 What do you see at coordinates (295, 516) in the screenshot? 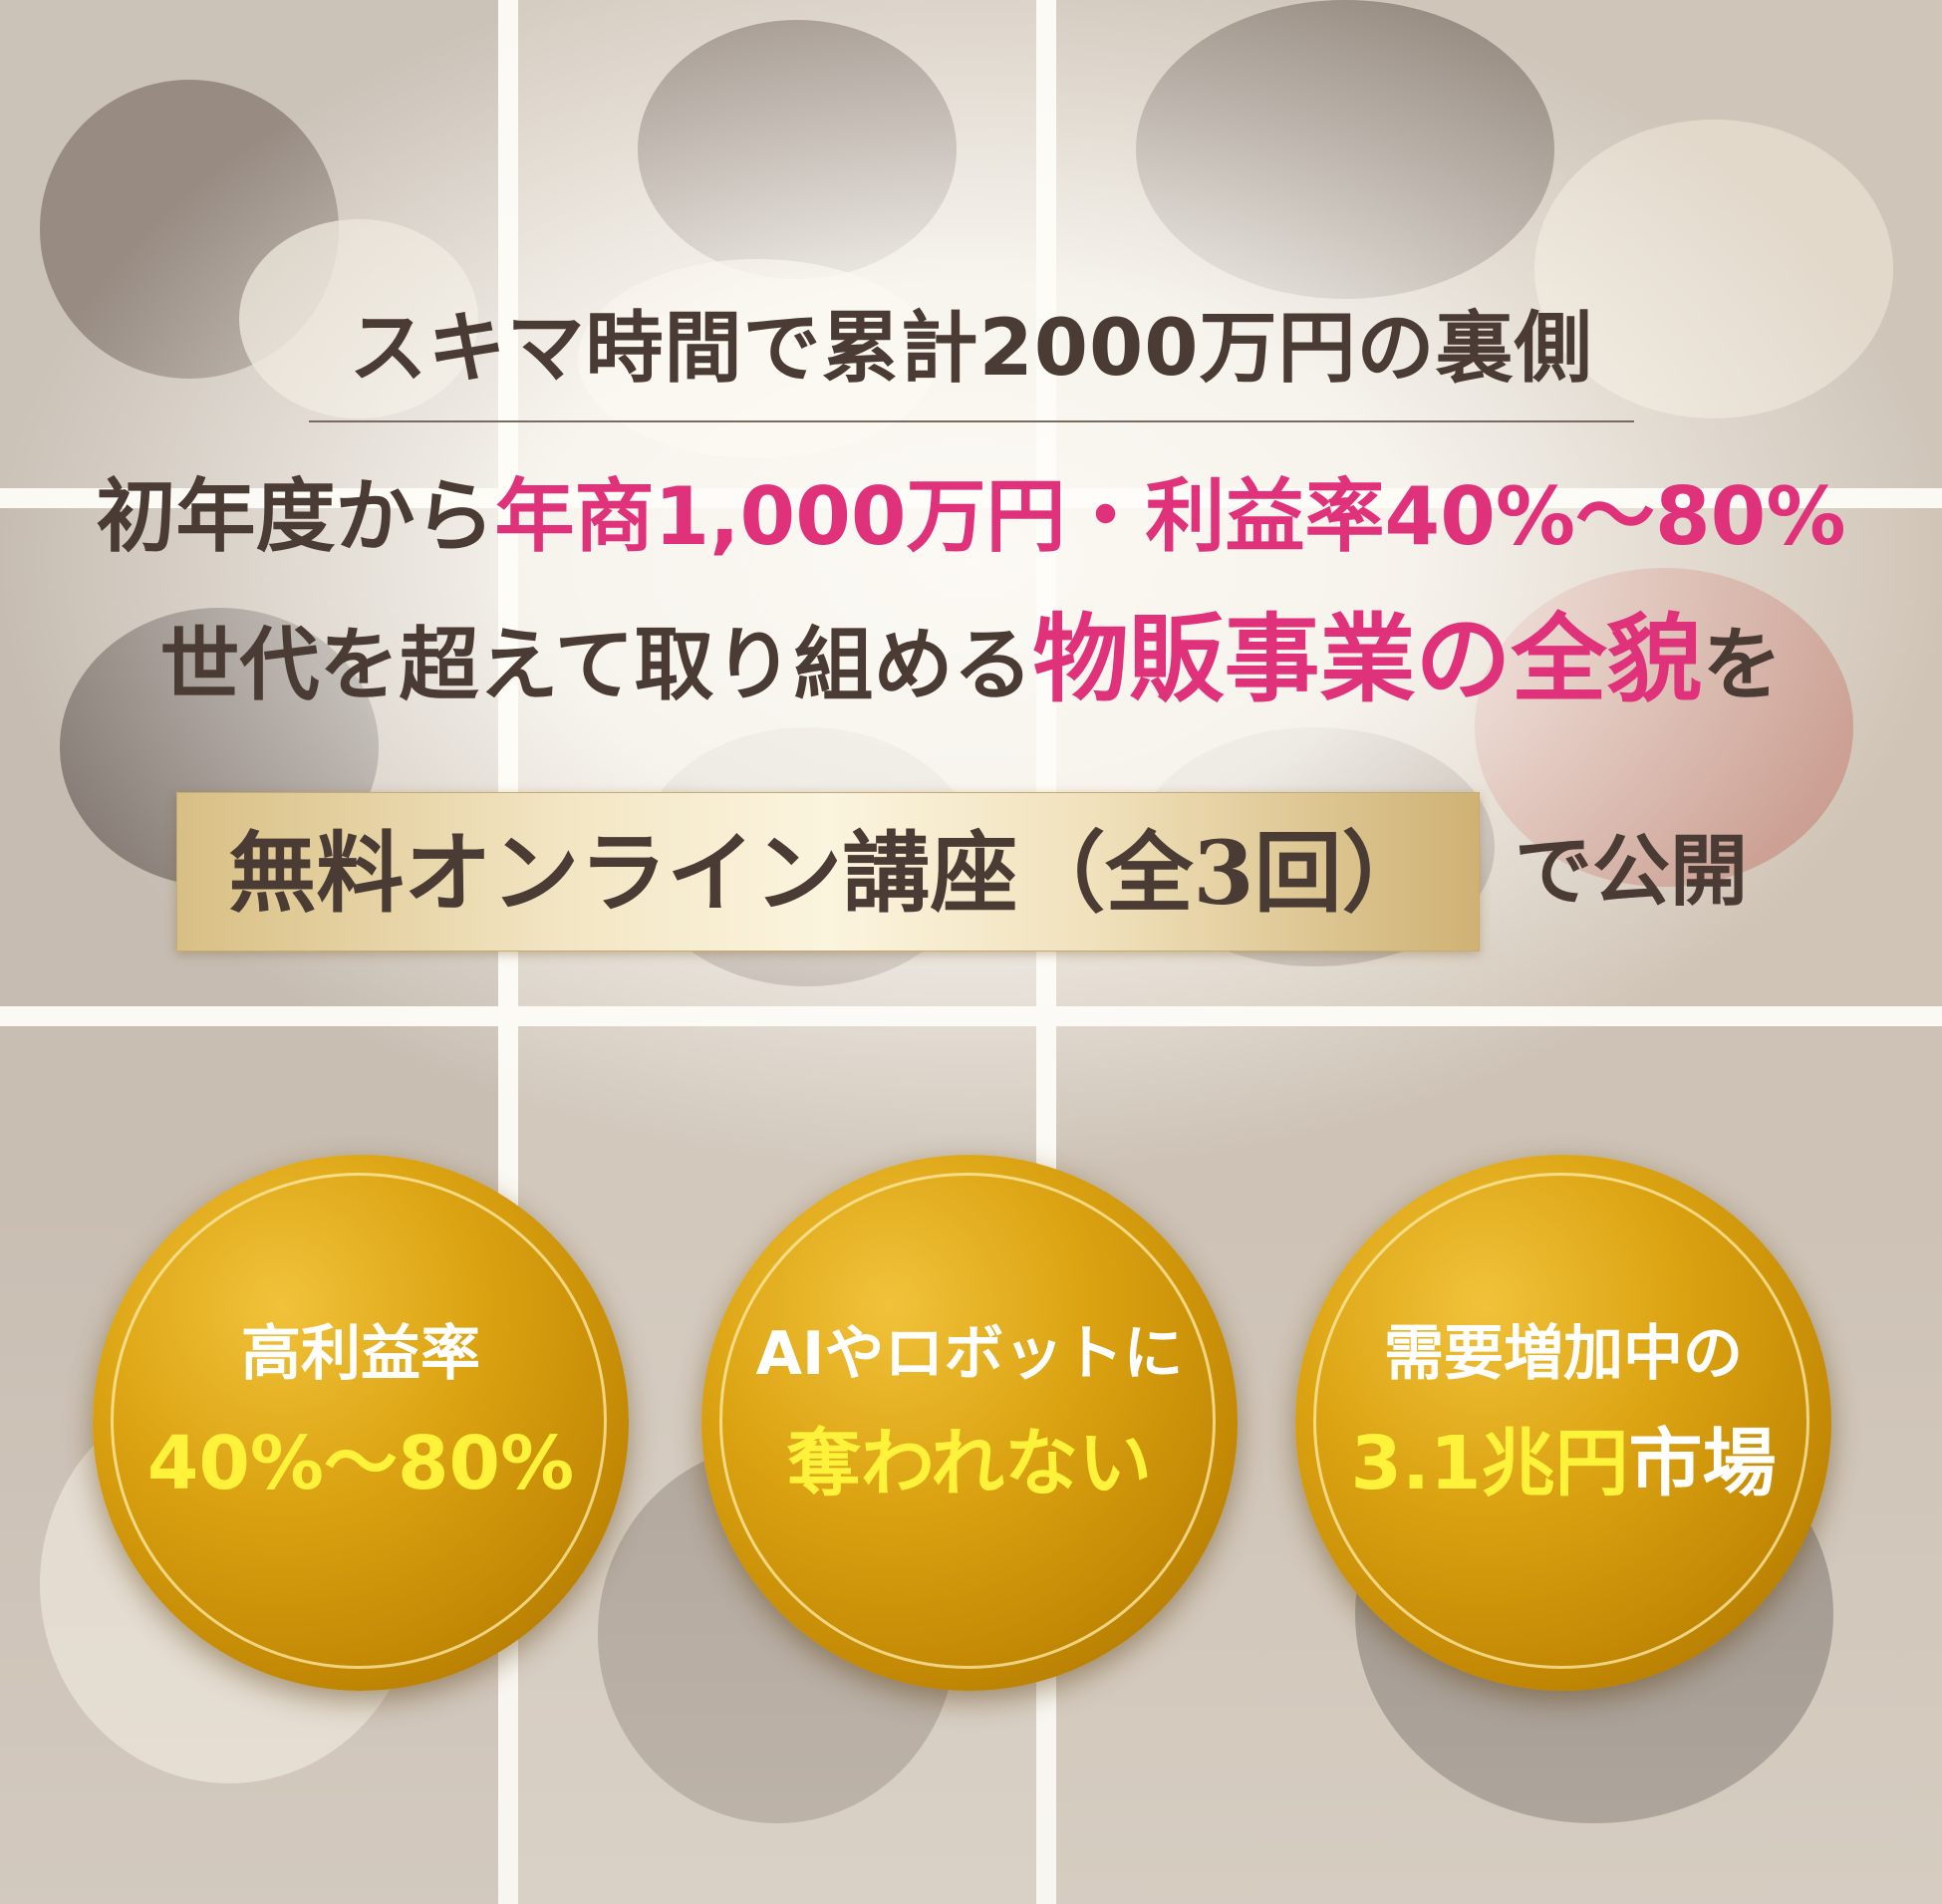
I see `headline-line-2-prefix: 初年度から` at bounding box center [295, 516].